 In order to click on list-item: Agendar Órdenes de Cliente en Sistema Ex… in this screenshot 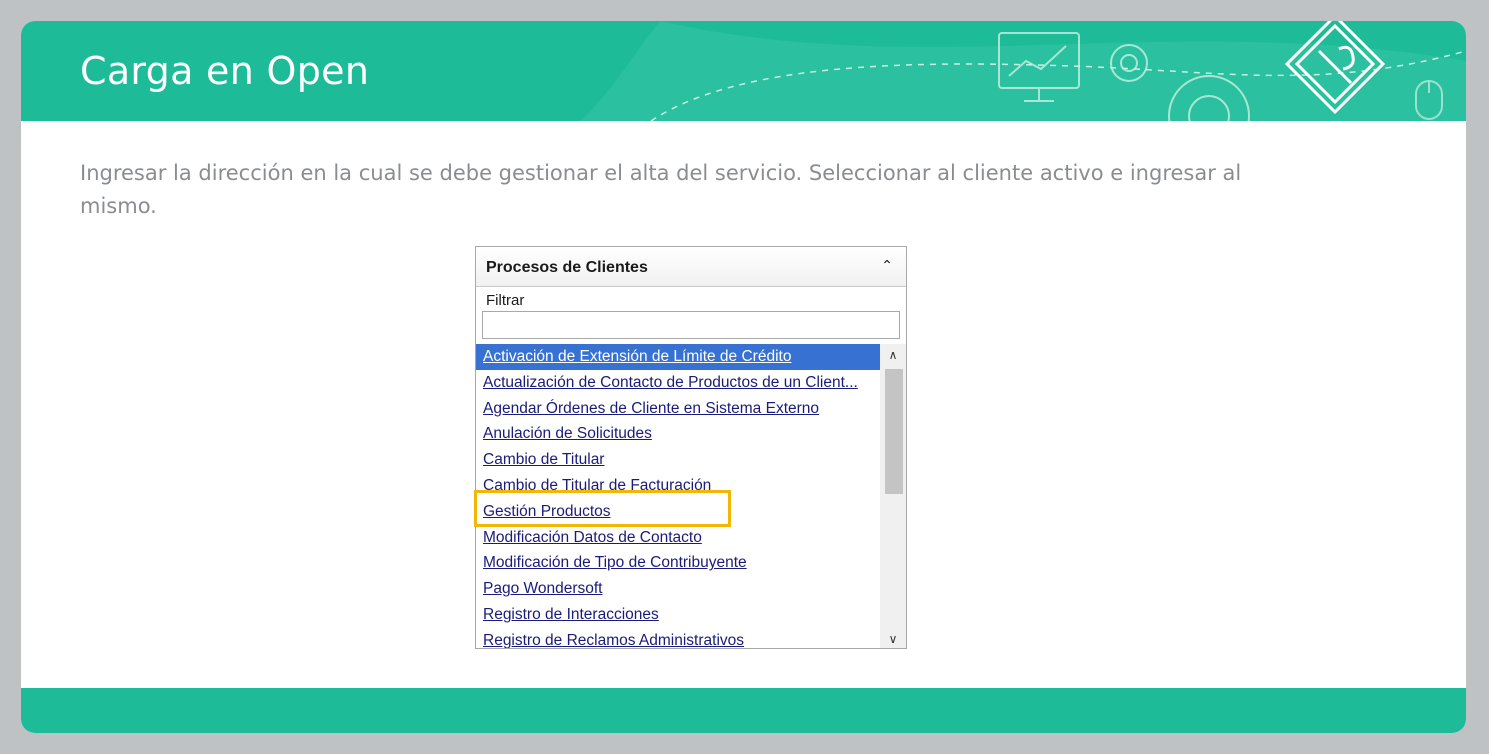, I will do `click(678, 409)`.